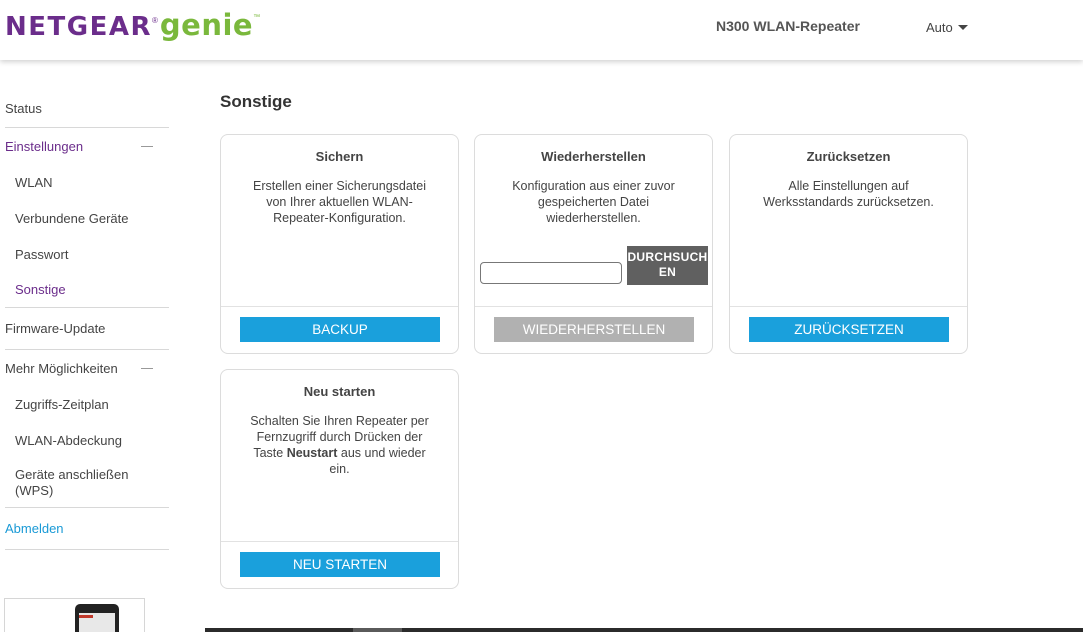  What do you see at coordinates (62, 404) in the screenshot?
I see `sidebar-item-label: Zugriffs-Zeitplan` at bounding box center [62, 404].